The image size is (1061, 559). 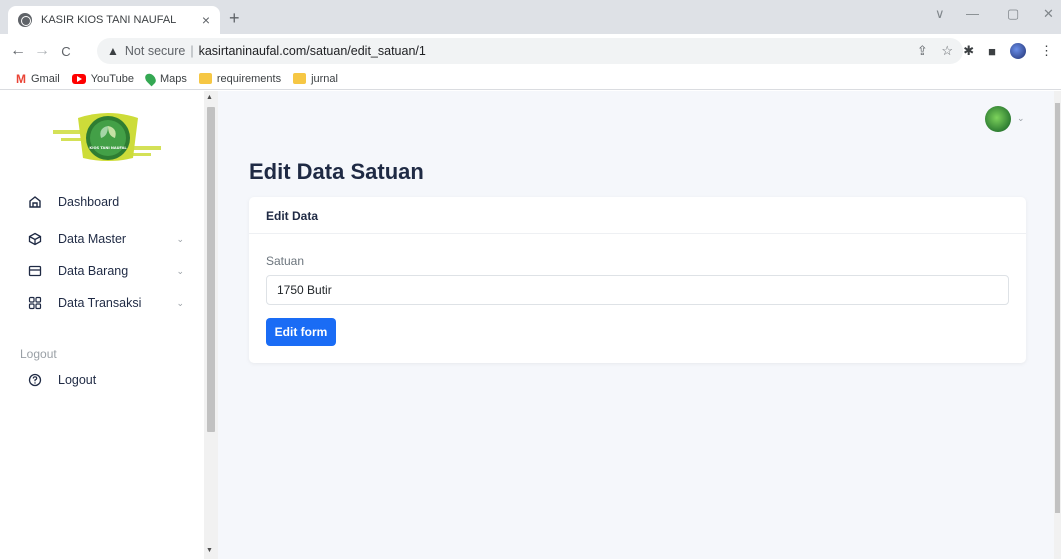 What do you see at coordinates (336, 171) in the screenshot?
I see `page-title: Edit Data Satuan` at bounding box center [336, 171].